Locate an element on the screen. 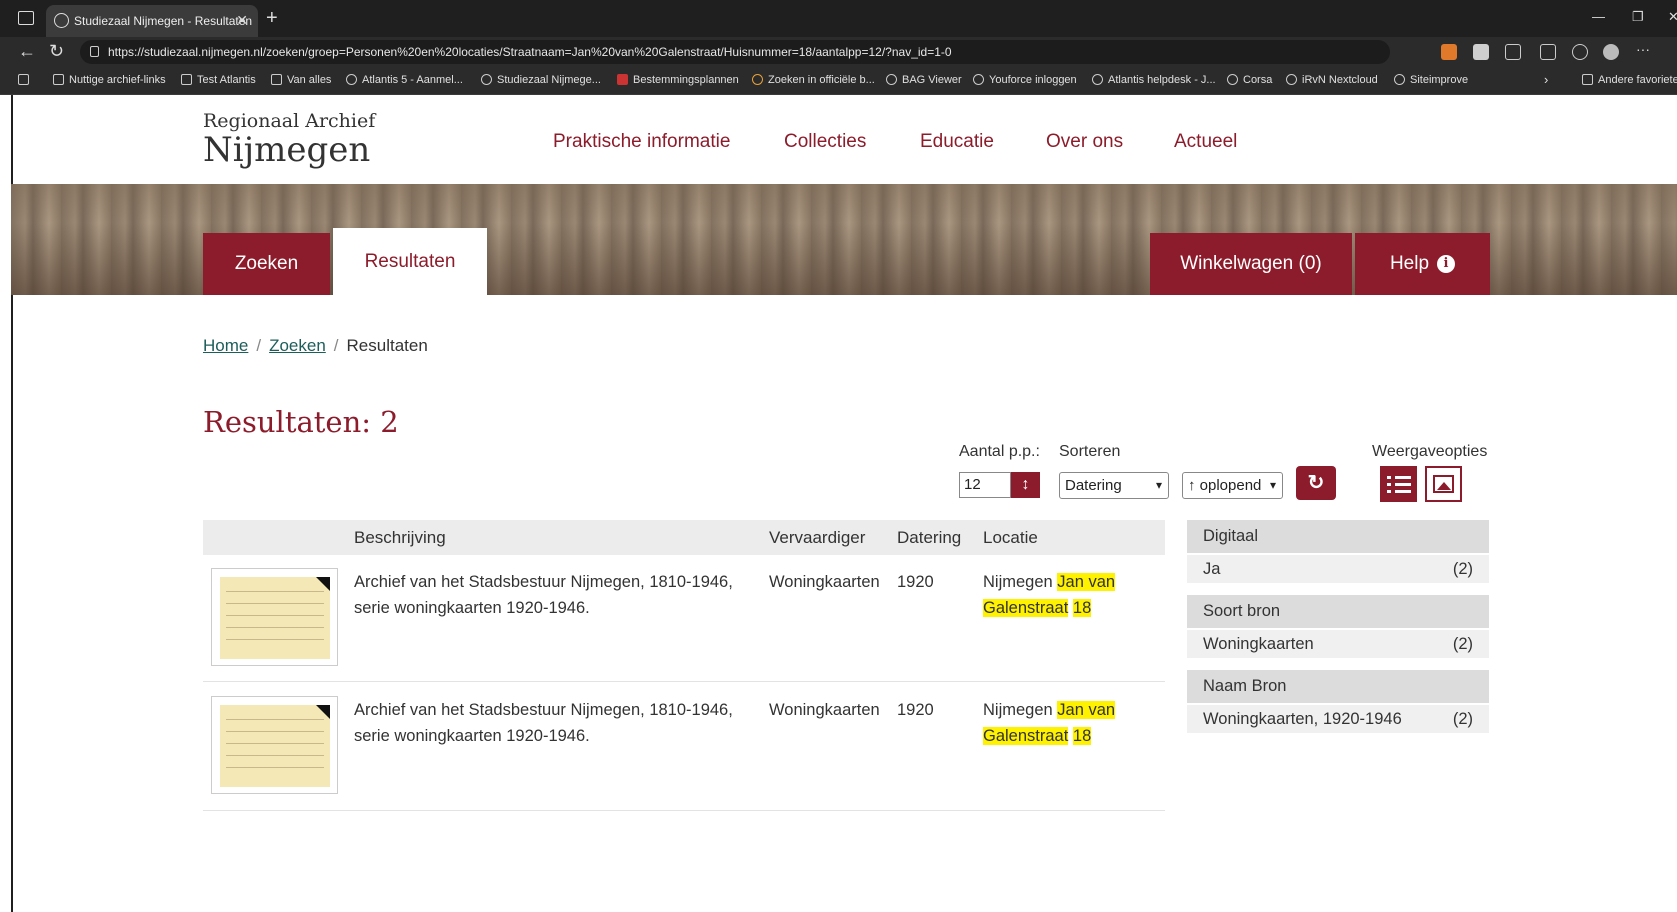  page-title: Resultaten: 2 is located at coordinates (301, 422).